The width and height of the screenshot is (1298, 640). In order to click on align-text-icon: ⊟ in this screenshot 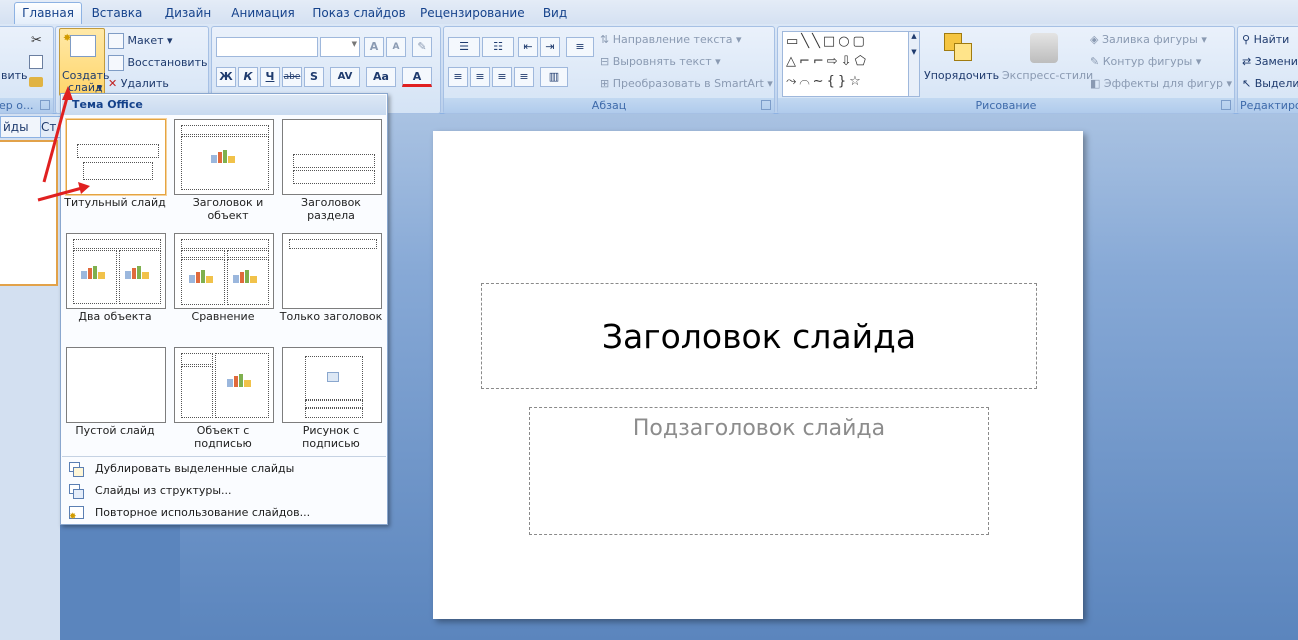, I will do `click(605, 61)`.